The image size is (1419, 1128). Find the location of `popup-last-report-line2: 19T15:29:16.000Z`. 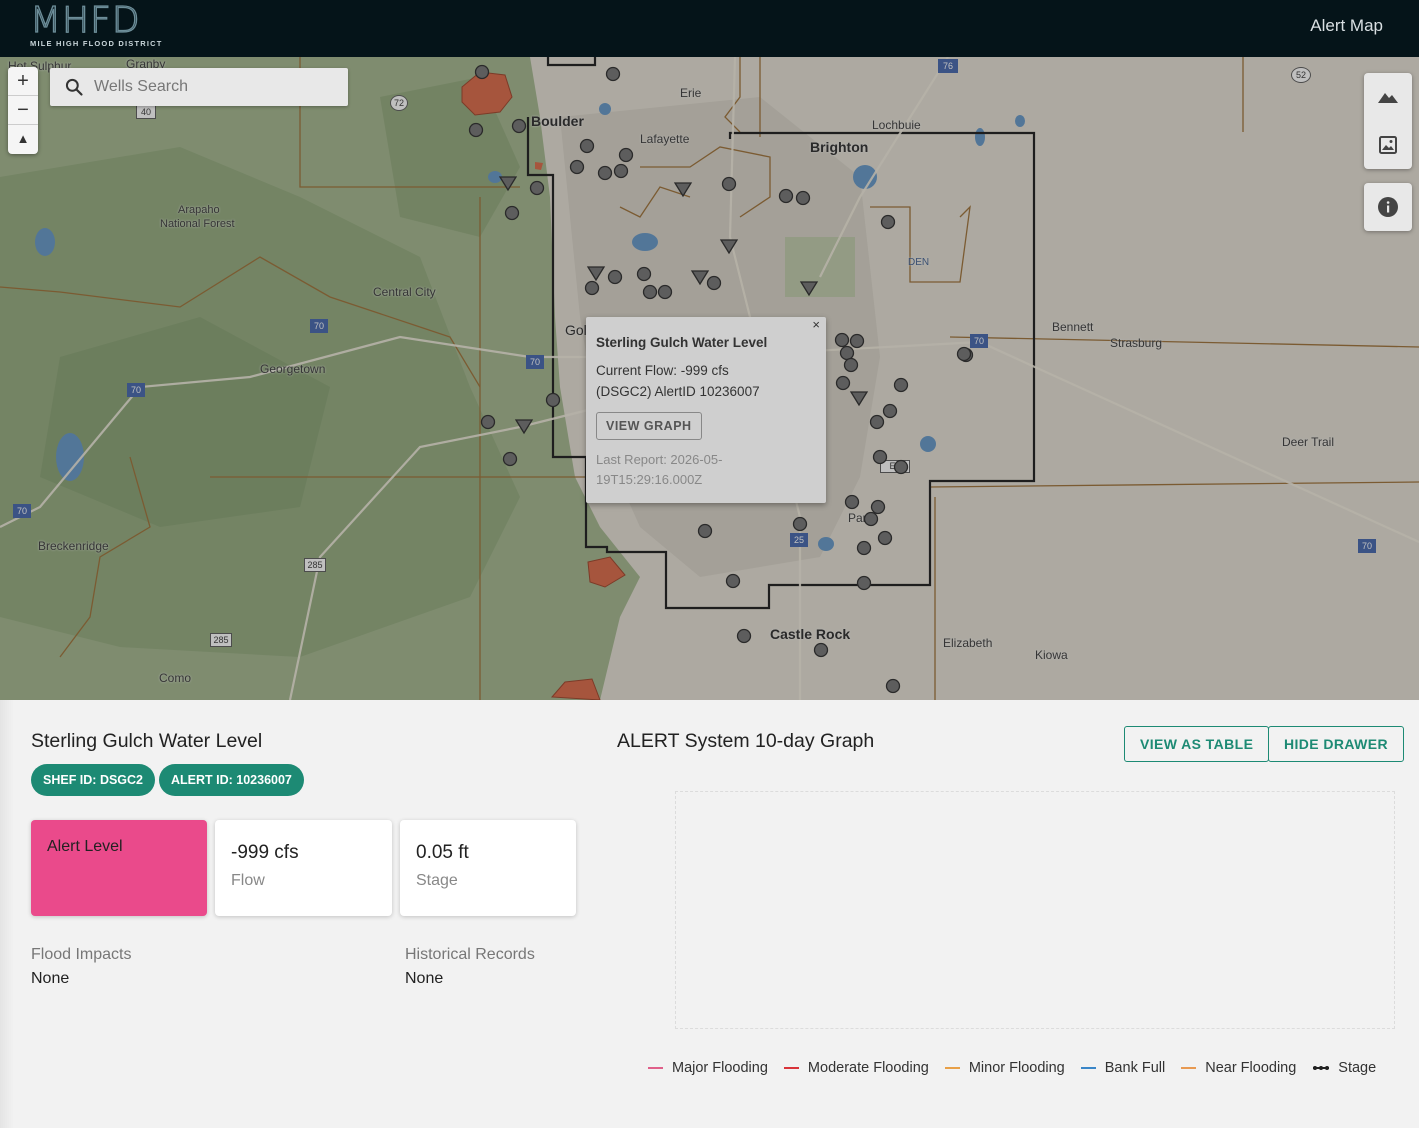

popup-last-report-line2: 19T15:29:16.000Z is located at coordinates (649, 479).